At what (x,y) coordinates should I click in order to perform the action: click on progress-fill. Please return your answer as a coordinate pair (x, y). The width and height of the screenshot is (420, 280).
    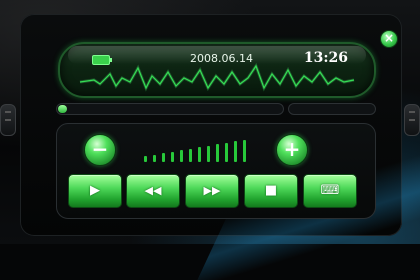
    Looking at the image, I should click on (62, 109).